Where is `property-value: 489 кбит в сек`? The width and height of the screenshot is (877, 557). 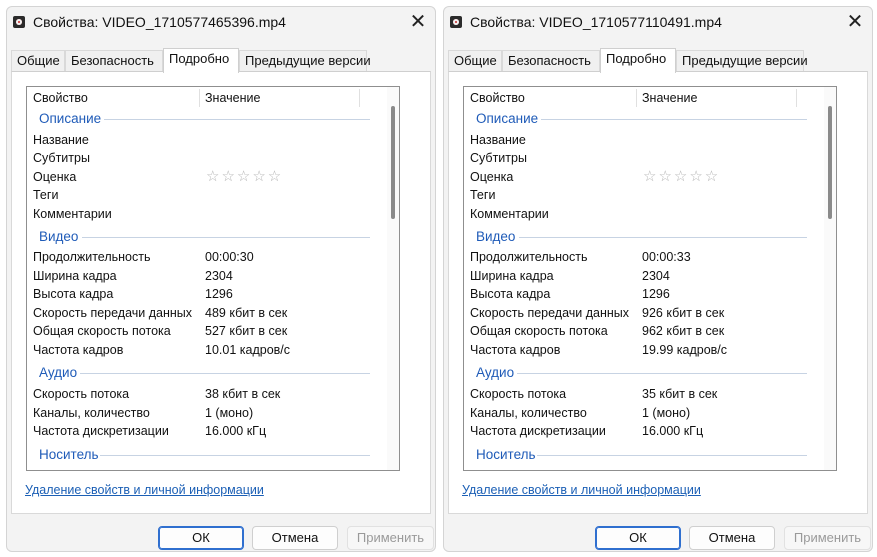
property-value: 489 кбит в сек is located at coordinates (246, 313).